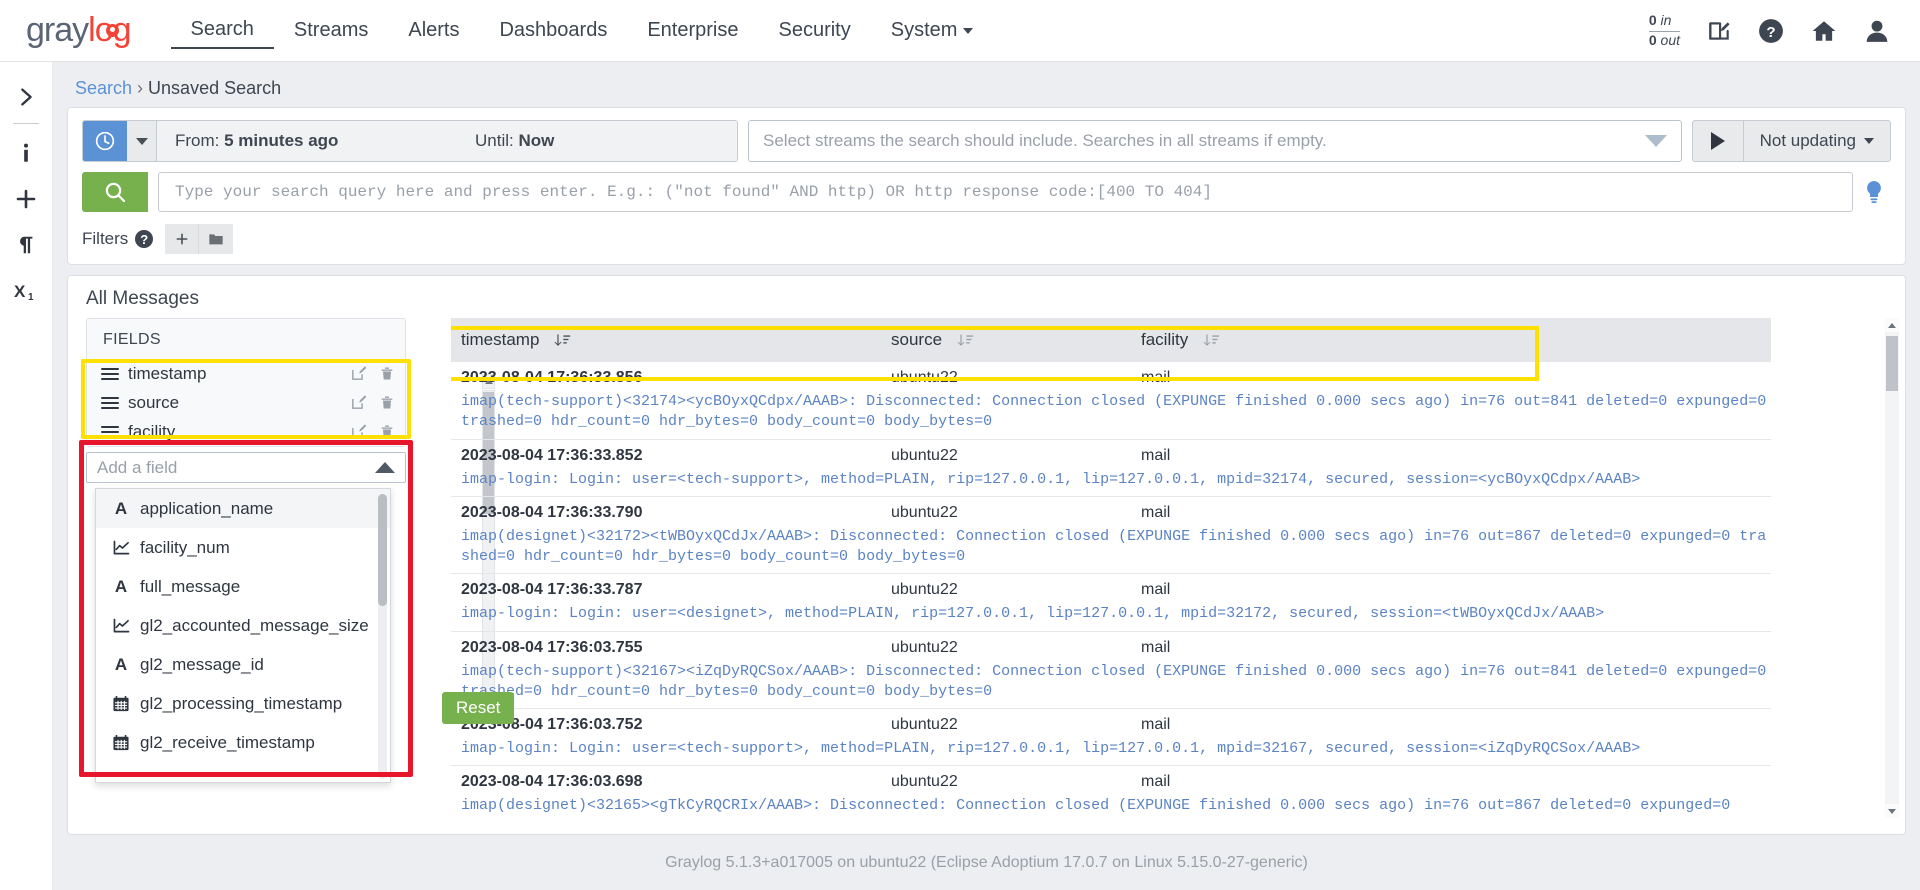 The image size is (1920, 890). I want to click on timerange-until: Until: Now, so click(514, 141).